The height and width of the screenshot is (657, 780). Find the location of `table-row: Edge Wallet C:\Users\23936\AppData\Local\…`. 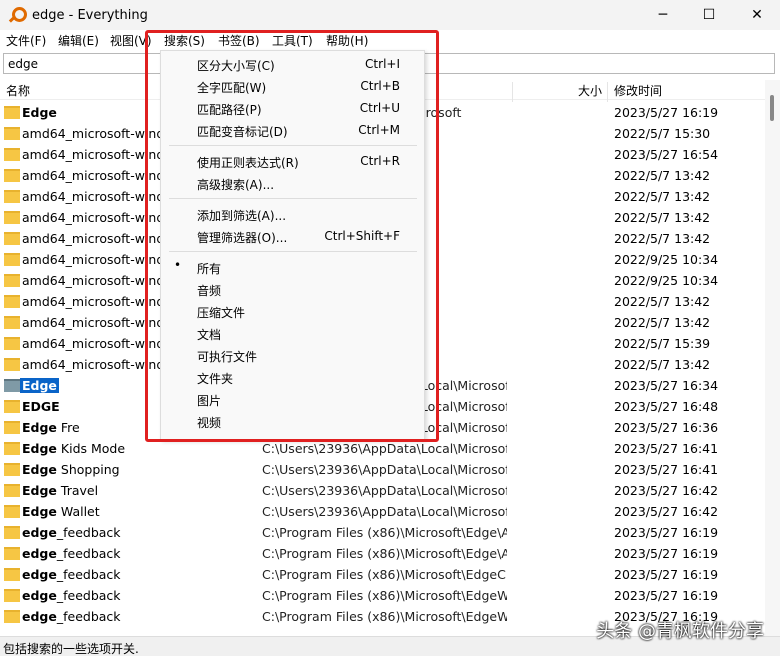

table-row: Edge Wallet C:\Users\23936\AppData\Local\… is located at coordinates (382, 511).